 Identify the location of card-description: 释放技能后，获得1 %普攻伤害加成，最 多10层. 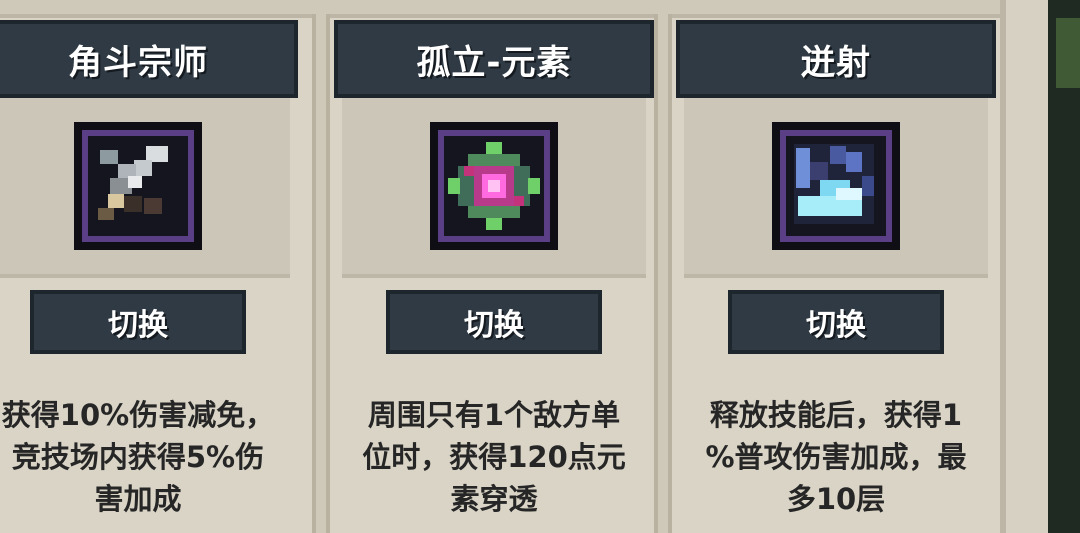
(836, 457).